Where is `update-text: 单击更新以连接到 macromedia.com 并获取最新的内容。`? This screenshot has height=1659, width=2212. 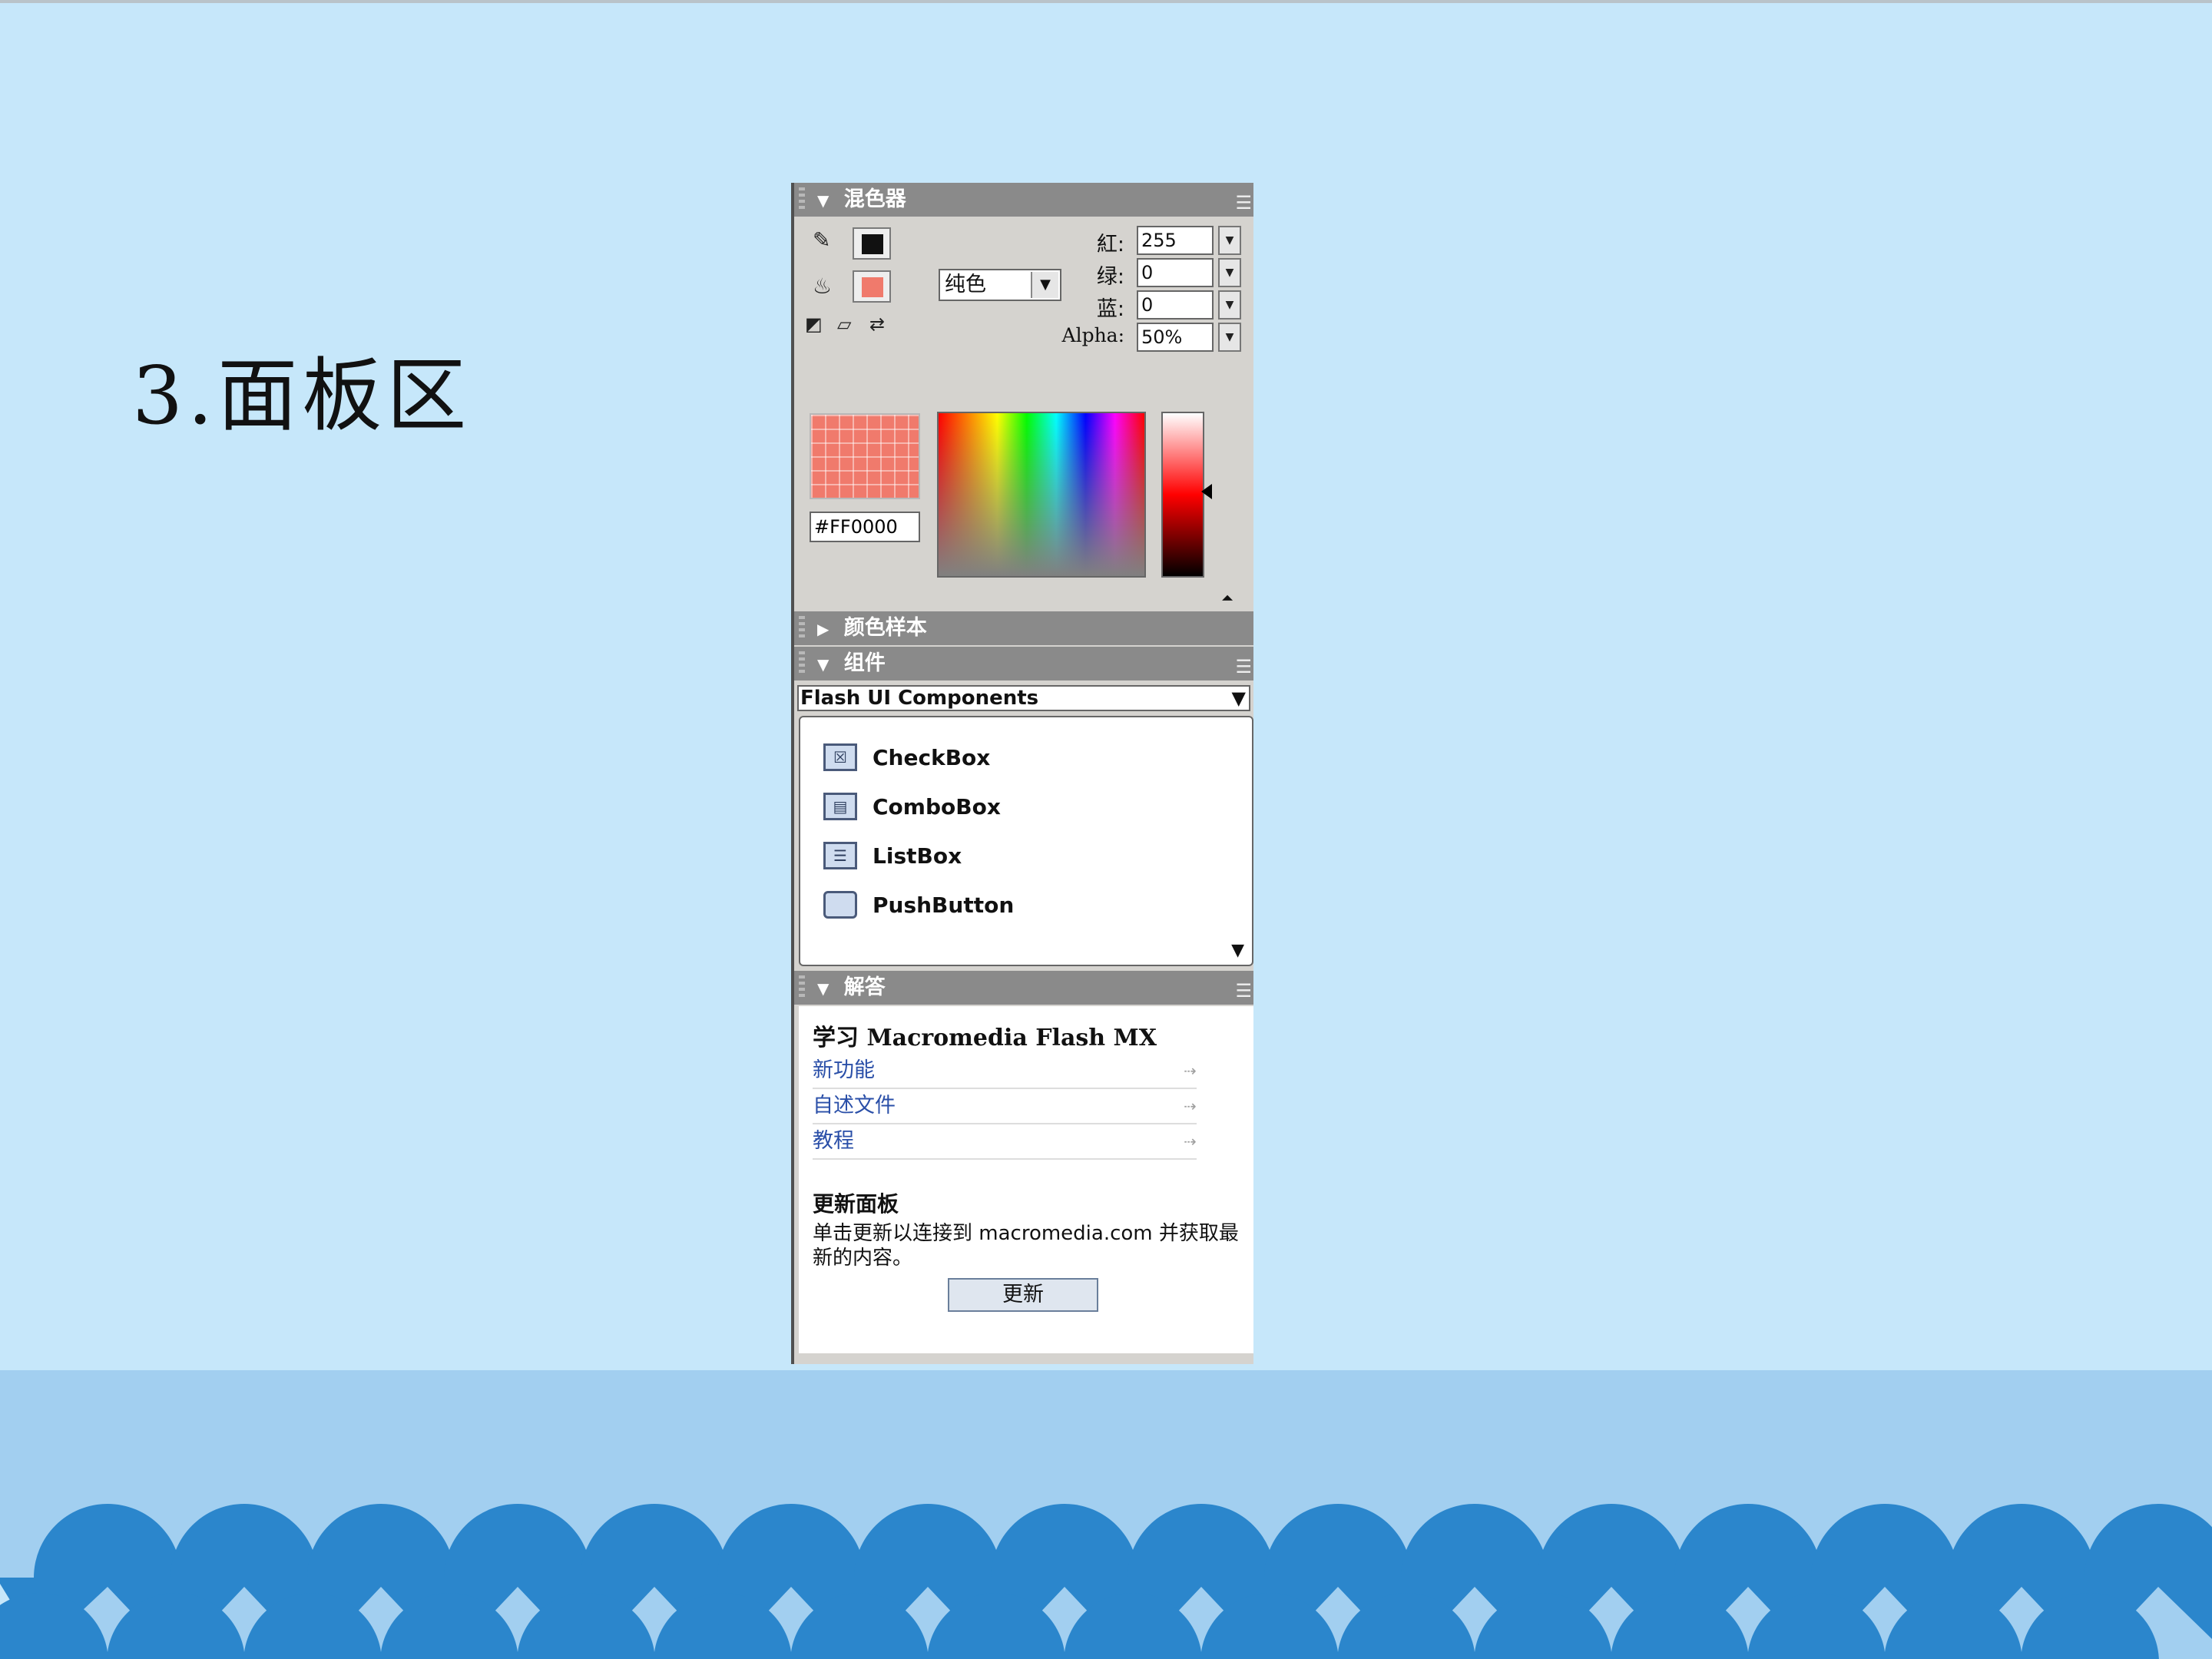 update-text: 单击更新以连接到 macromedia.com 并获取最新的内容。 is located at coordinates (1026, 1246).